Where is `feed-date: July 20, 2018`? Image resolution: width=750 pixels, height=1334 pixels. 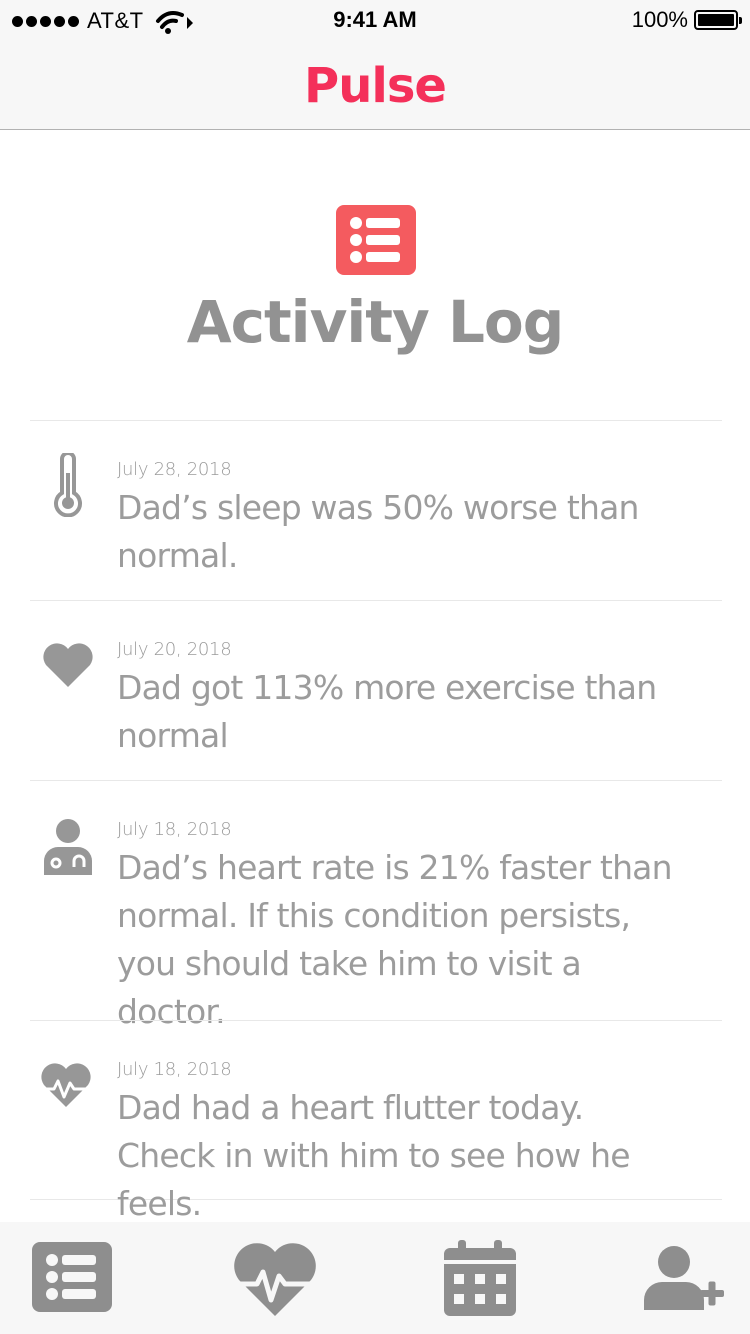
feed-date: July 20, 2018 is located at coordinates (174, 649).